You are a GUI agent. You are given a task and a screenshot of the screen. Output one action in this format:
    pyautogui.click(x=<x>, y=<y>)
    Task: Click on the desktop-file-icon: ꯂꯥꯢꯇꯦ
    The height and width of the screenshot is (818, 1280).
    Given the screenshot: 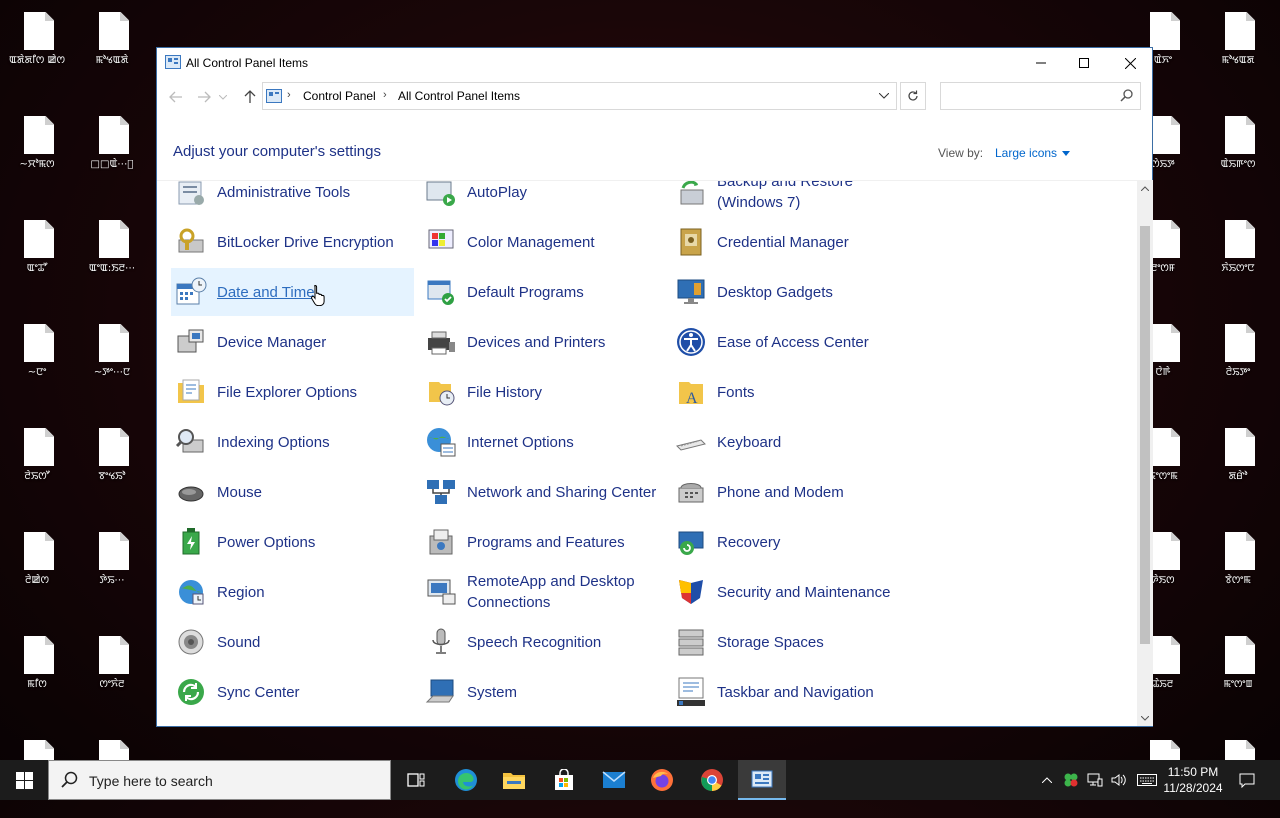 What is the action you would take?
    pyautogui.click(x=1238, y=357)
    